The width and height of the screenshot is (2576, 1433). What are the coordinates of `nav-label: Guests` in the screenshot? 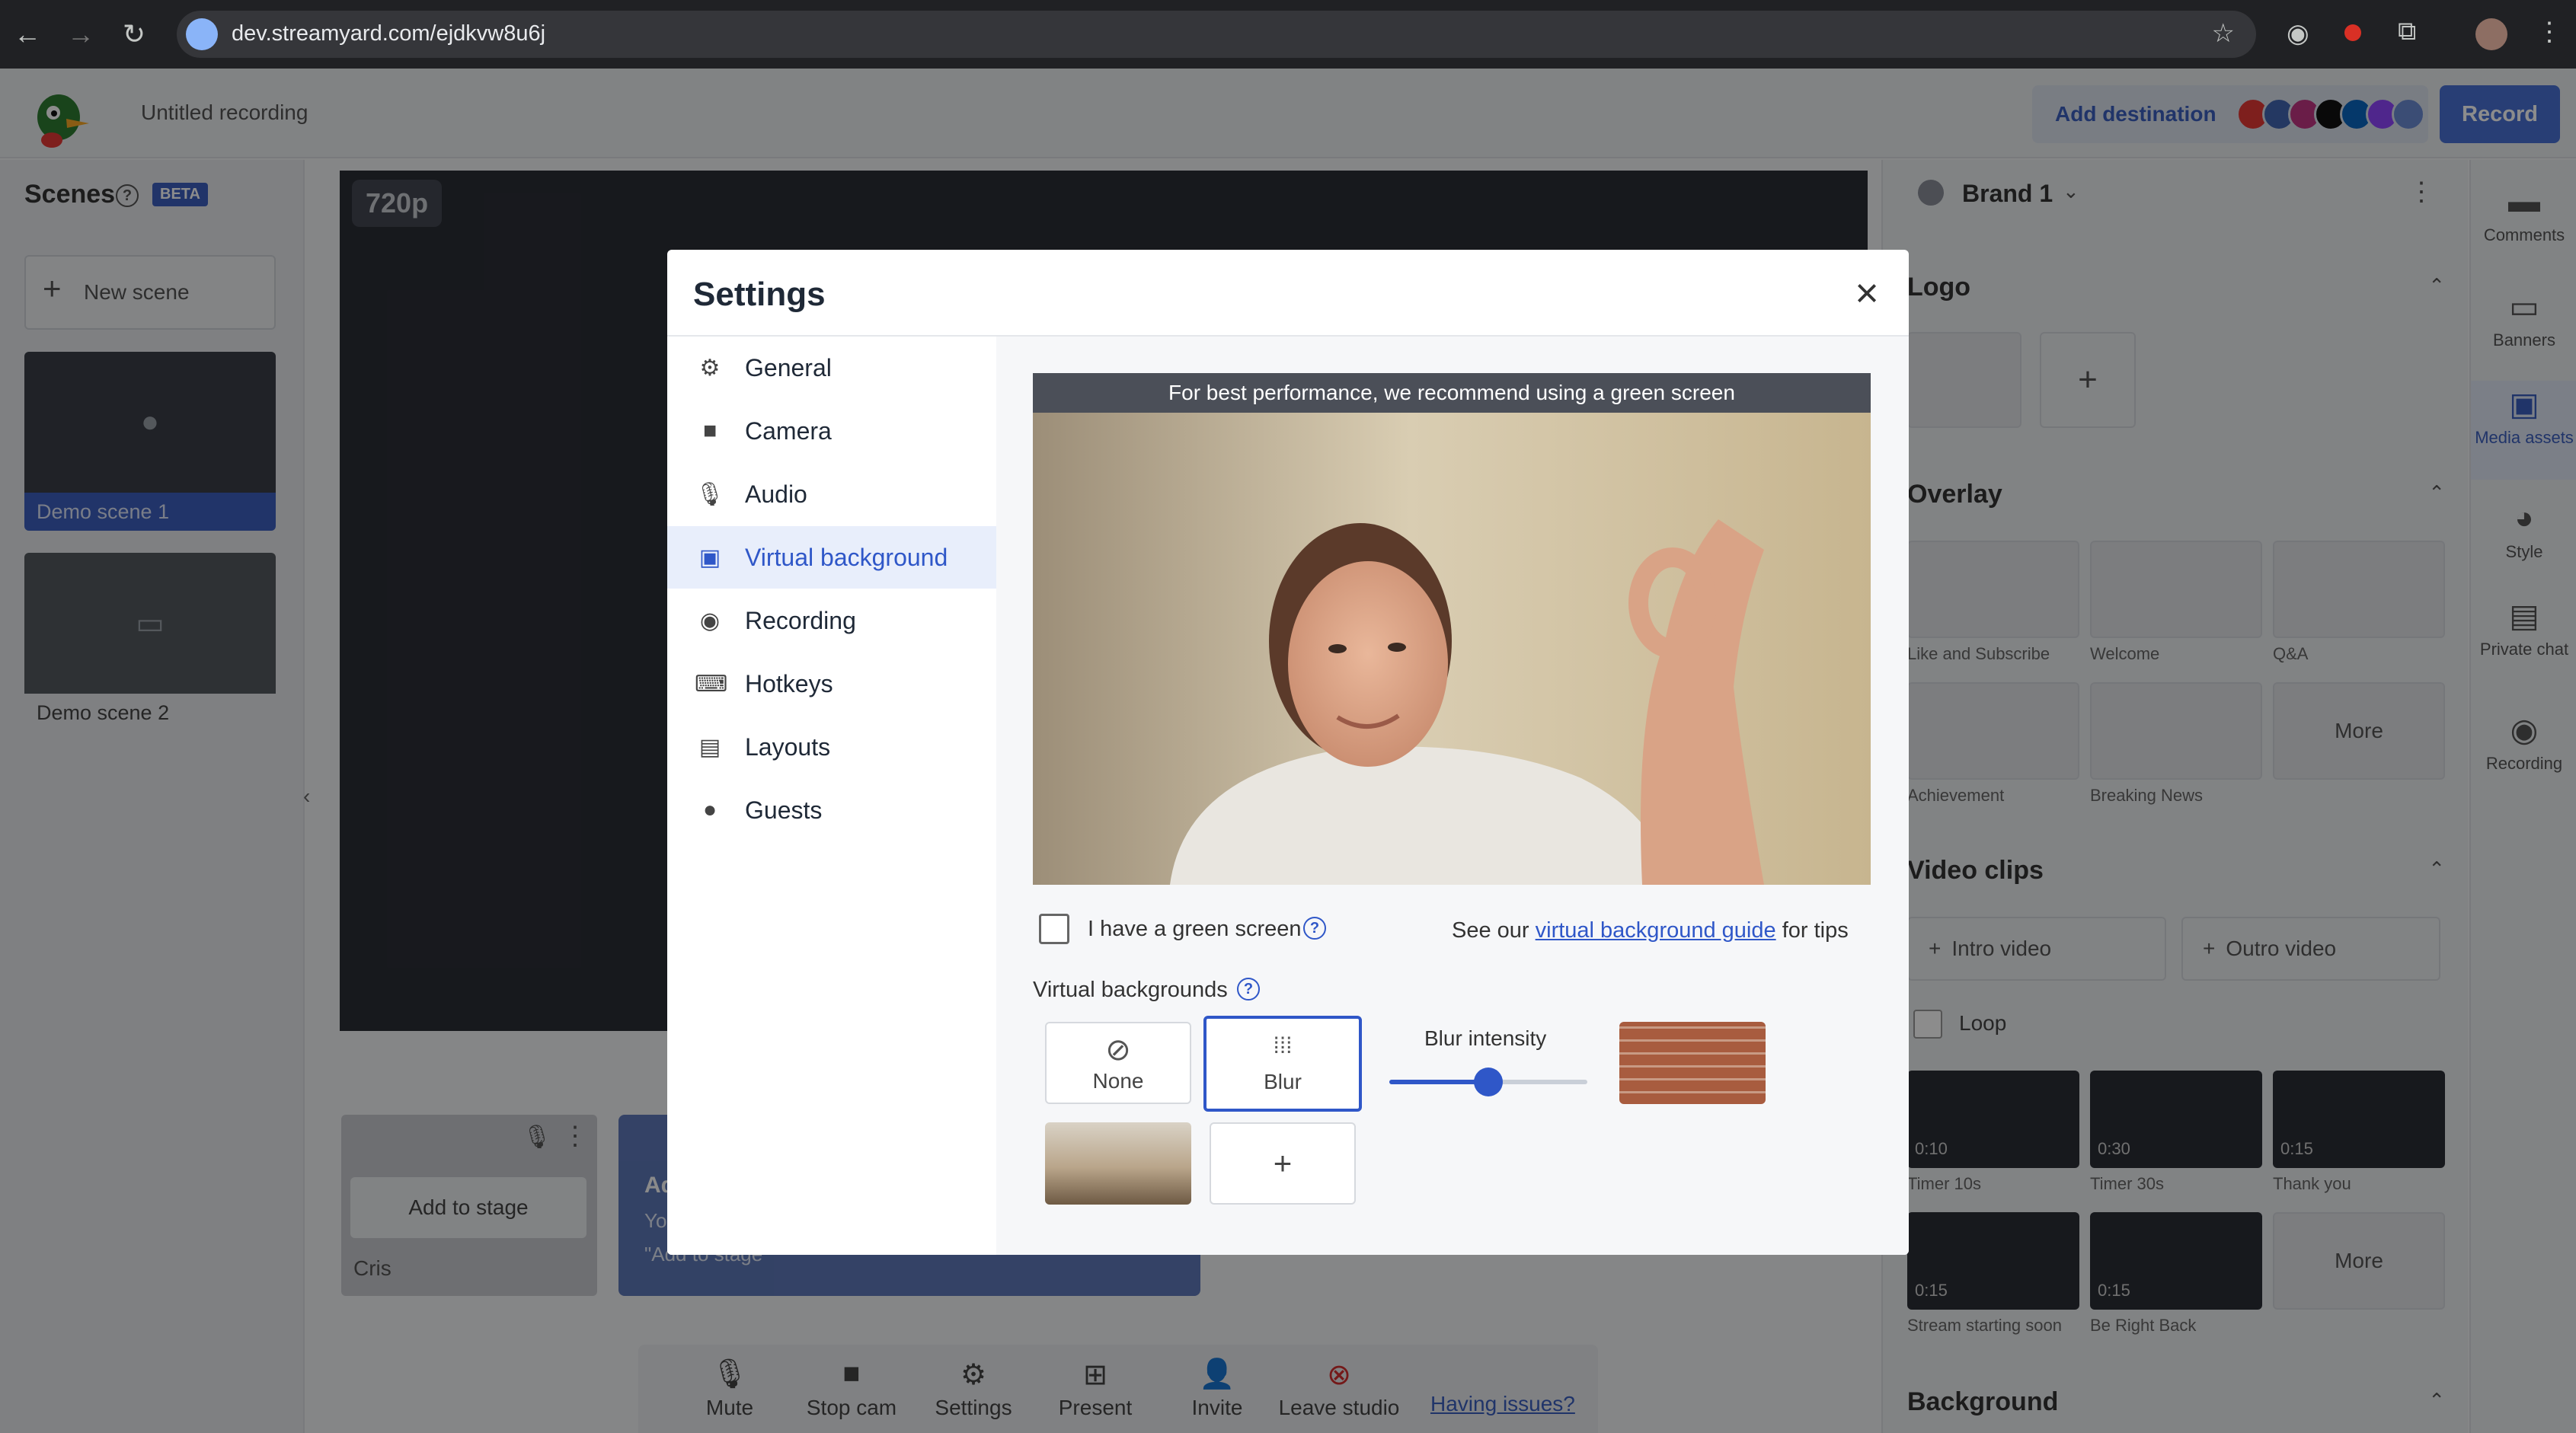 It's located at (784, 810).